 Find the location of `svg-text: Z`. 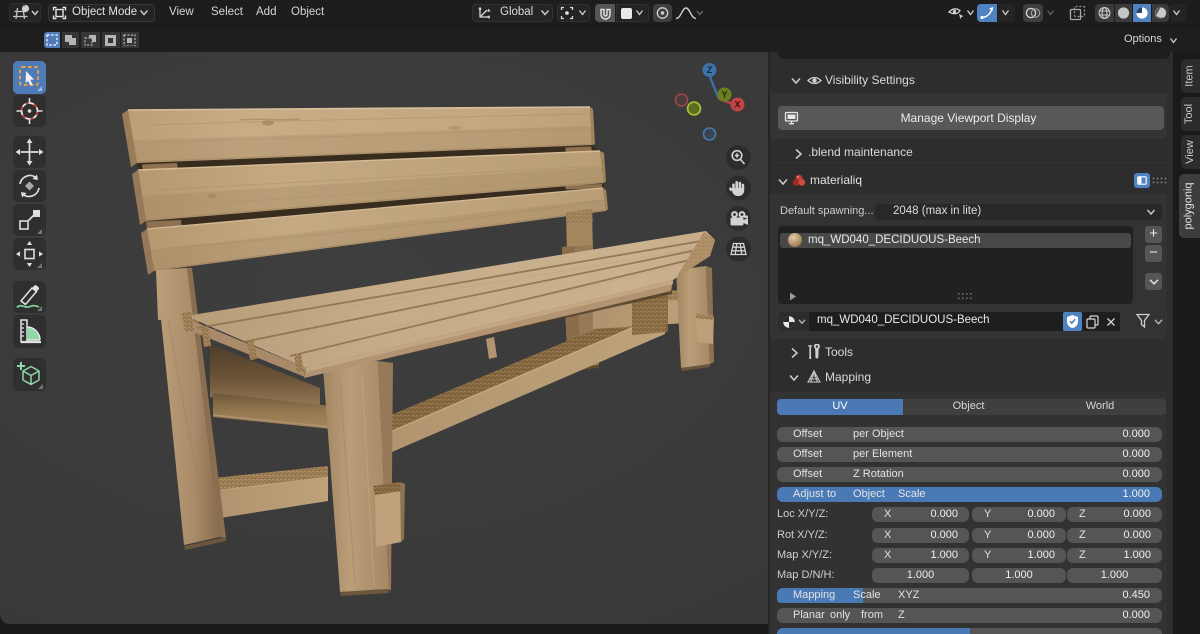

svg-text: Z is located at coordinates (710, 70).